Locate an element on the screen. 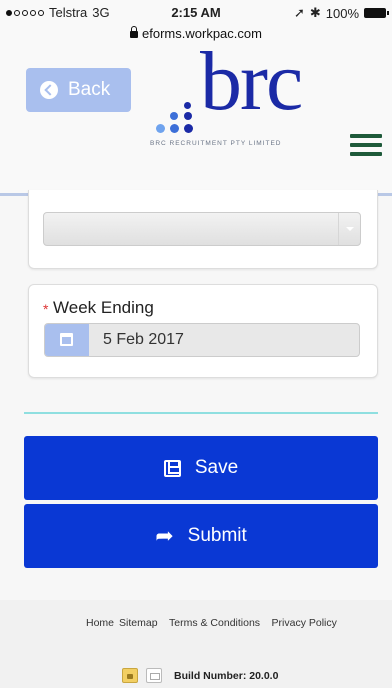 Image resolution: width=392 pixels, height=688 pixels. footer-link-sitemap: Sitemap is located at coordinates (138, 623).